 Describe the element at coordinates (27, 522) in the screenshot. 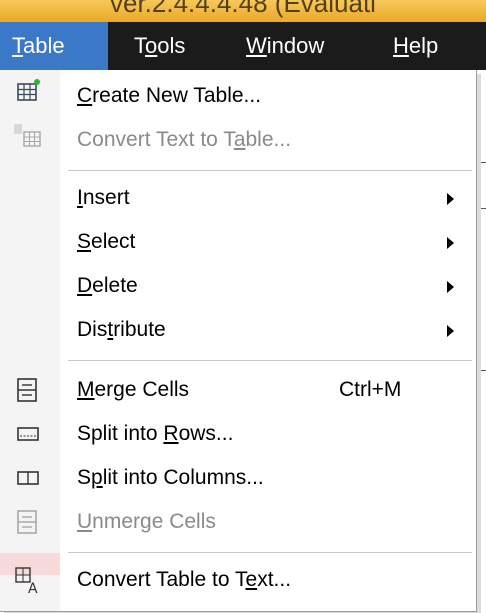

I see `unmerge-cells-icon` at that location.